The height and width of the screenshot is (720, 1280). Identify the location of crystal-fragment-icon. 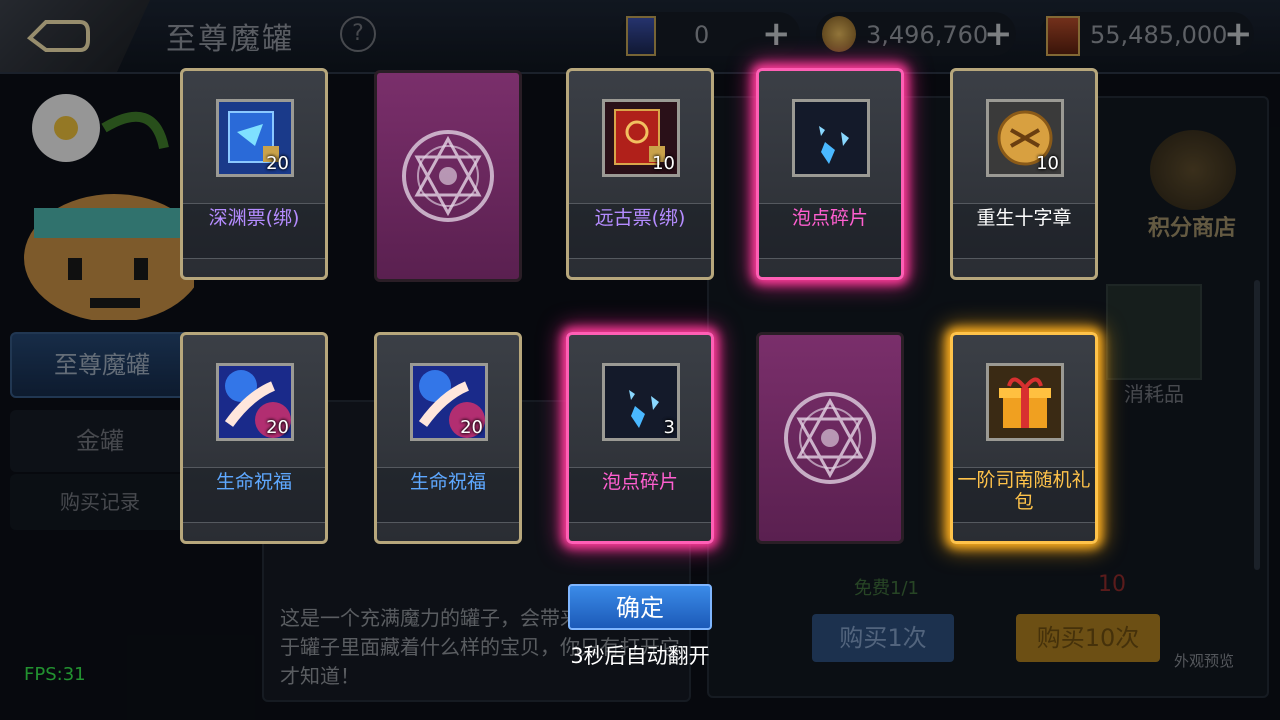
(831, 138).